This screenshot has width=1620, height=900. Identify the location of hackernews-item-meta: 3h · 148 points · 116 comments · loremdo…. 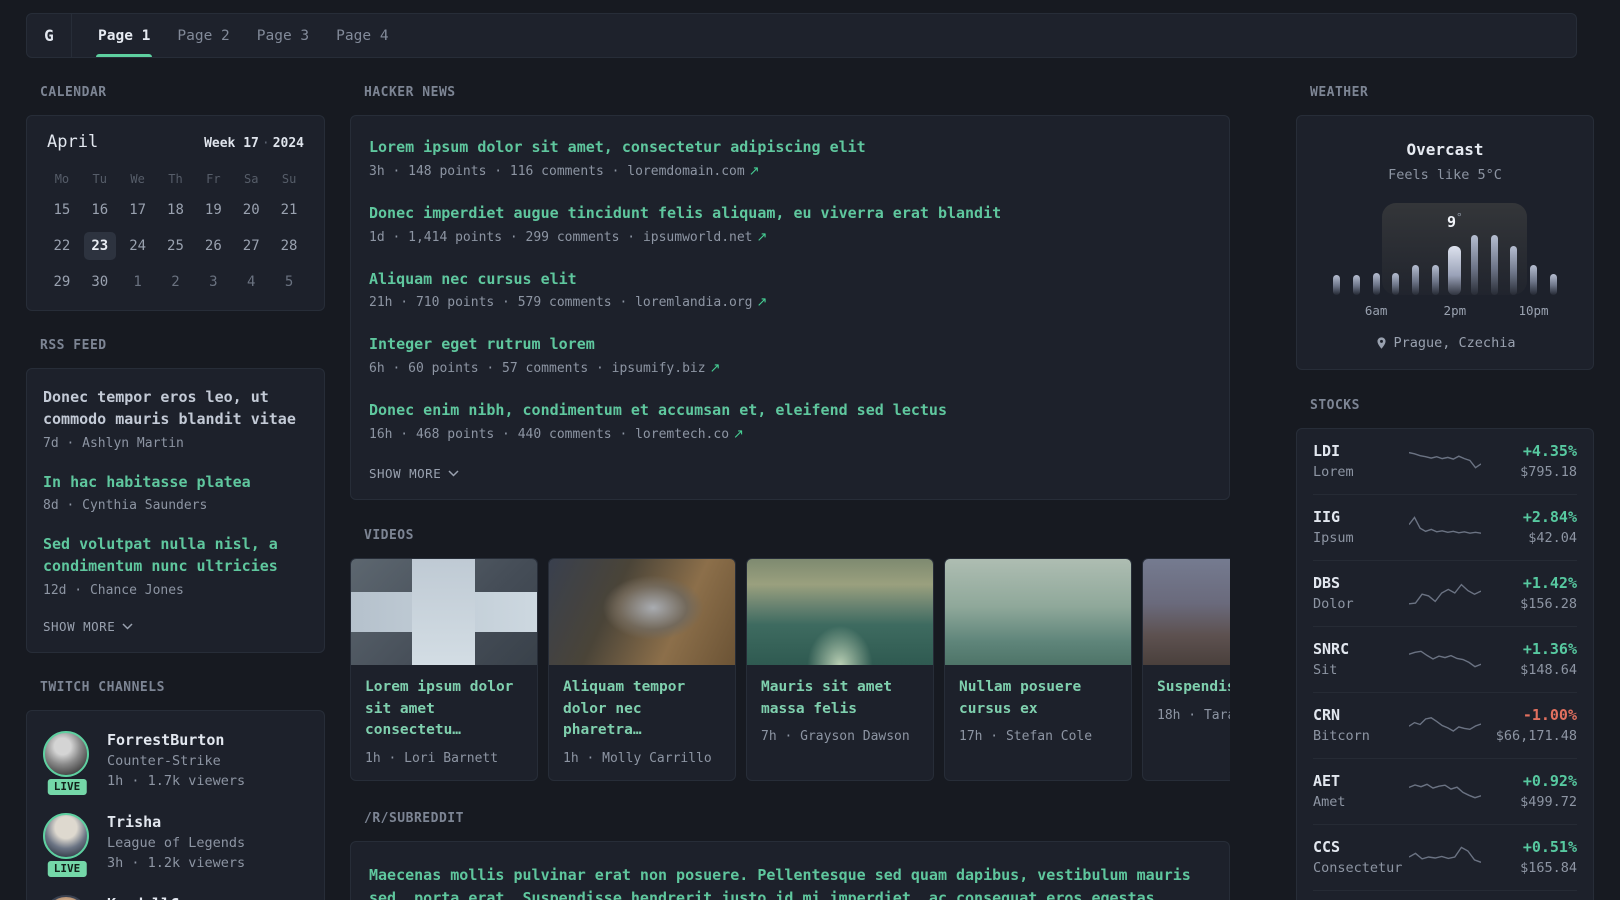
(790, 171).